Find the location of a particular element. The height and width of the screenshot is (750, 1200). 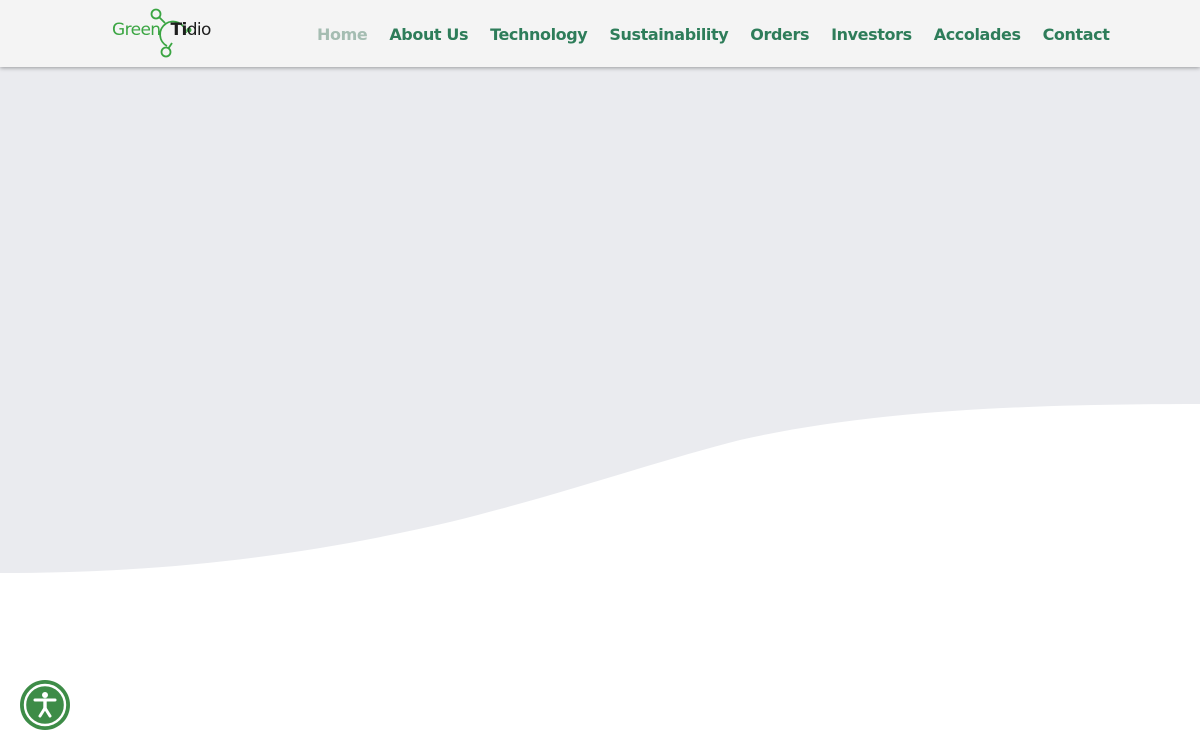

logo-text-ti: Ti is located at coordinates (178, 30).